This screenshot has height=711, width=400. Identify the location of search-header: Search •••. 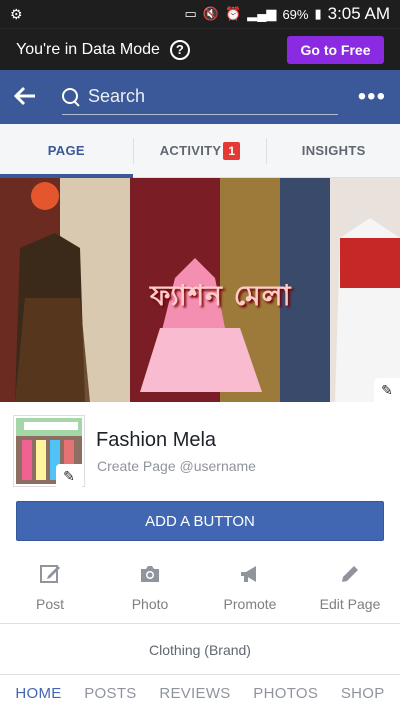
(200, 97).